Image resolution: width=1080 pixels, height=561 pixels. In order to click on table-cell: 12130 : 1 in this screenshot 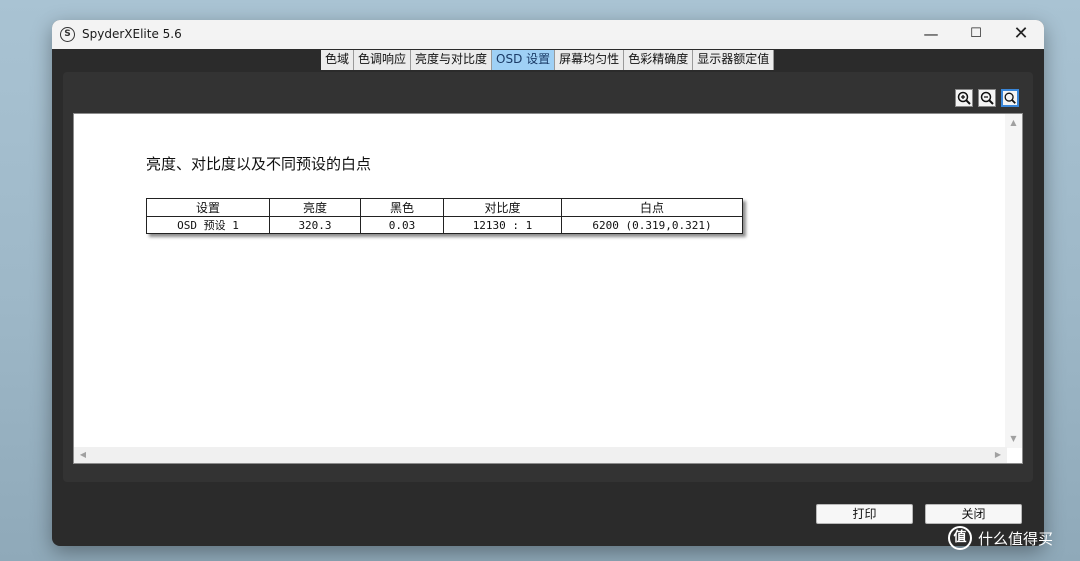, I will do `click(502, 225)`.